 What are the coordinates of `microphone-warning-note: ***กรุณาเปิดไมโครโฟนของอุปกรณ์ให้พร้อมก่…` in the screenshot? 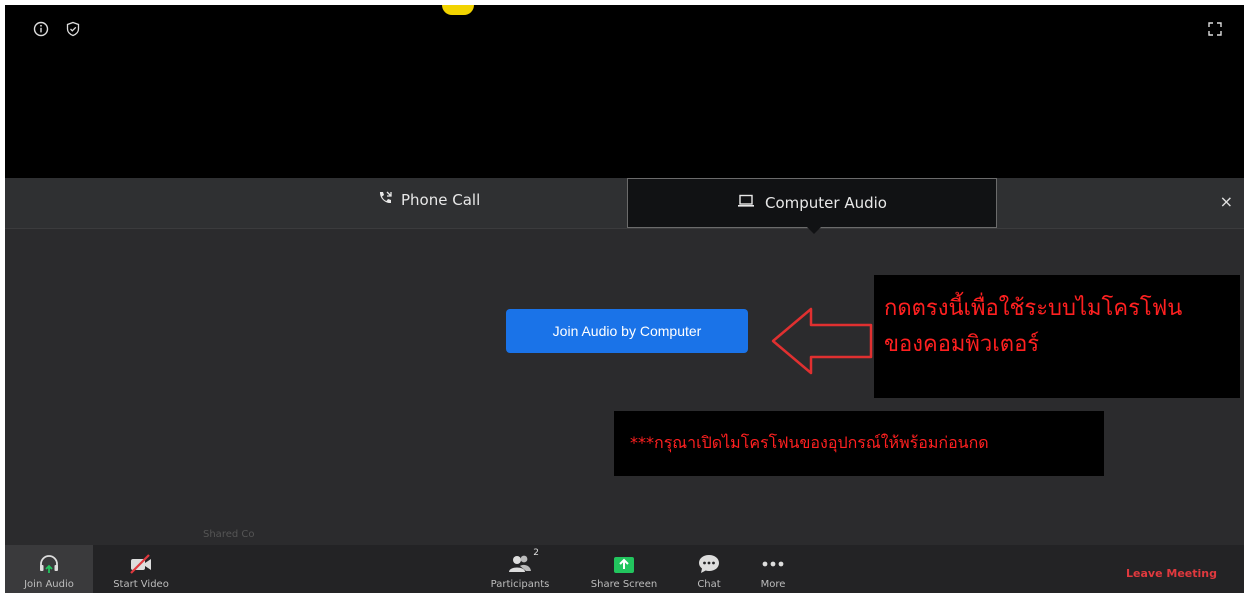 It's located at (859, 443).